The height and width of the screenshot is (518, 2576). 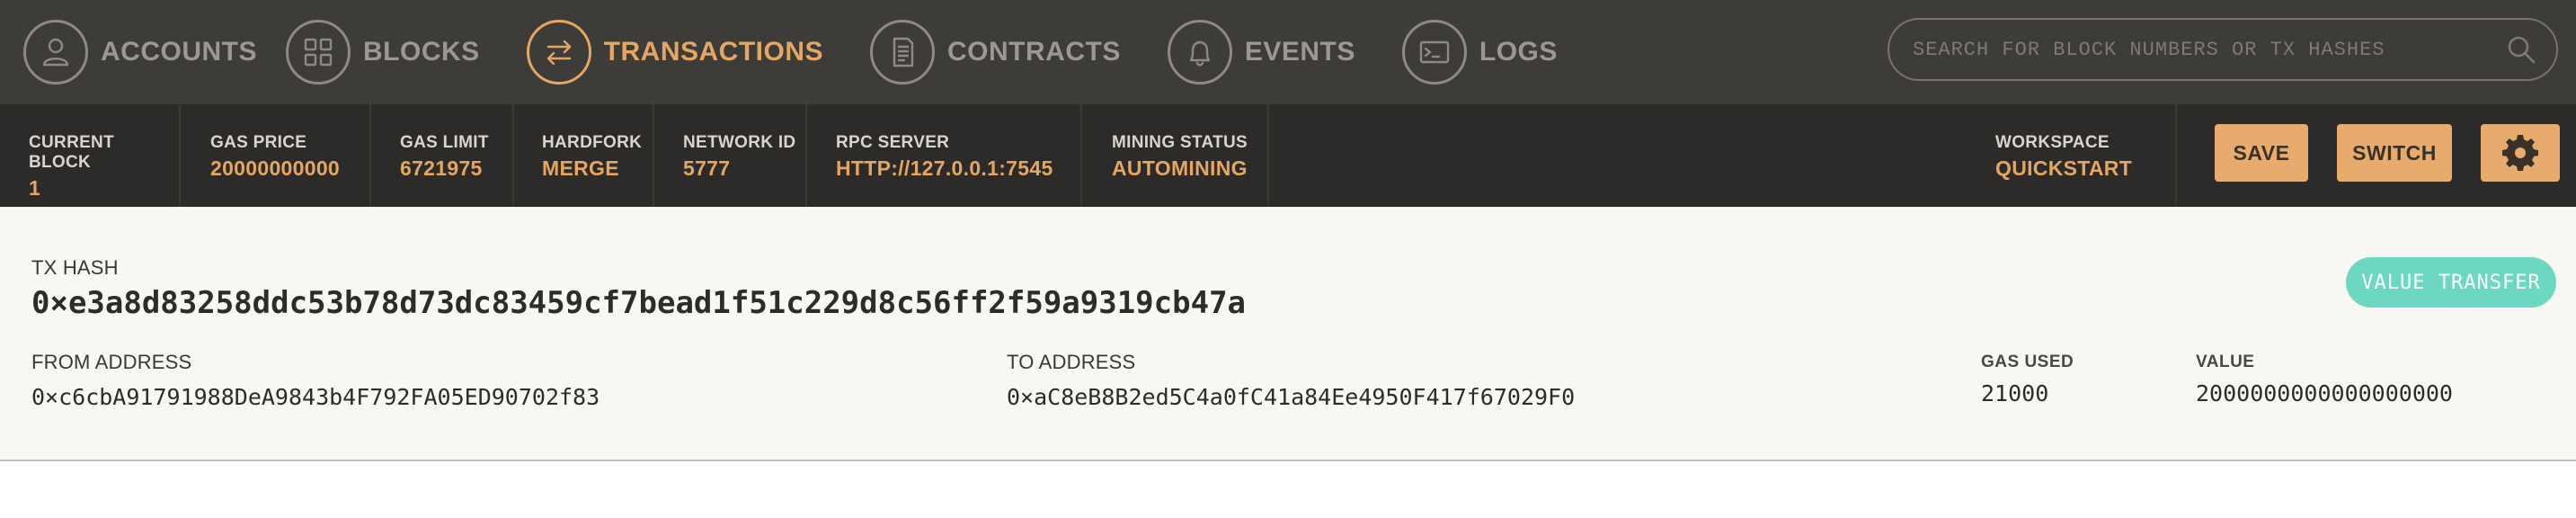 I want to click on save-button: SAVE, so click(x=2261, y=153).